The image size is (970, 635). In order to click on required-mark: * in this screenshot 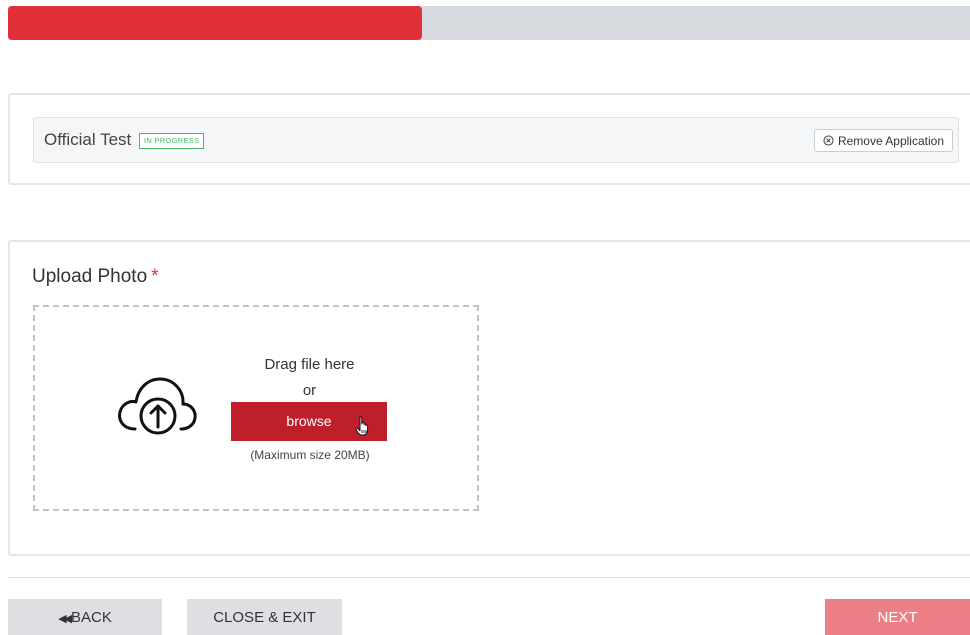, I will do `click(155, 276)`.